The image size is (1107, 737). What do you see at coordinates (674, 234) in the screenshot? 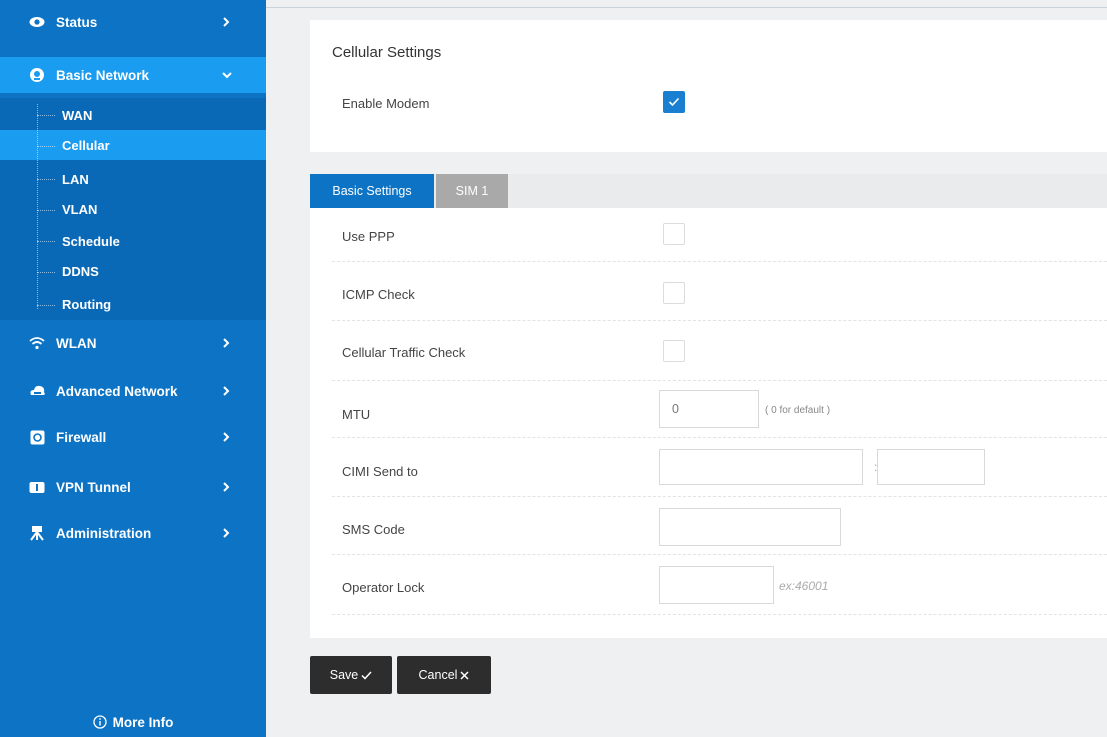
I see `use-ppp-checkbox` at bounding box center [674, 234].